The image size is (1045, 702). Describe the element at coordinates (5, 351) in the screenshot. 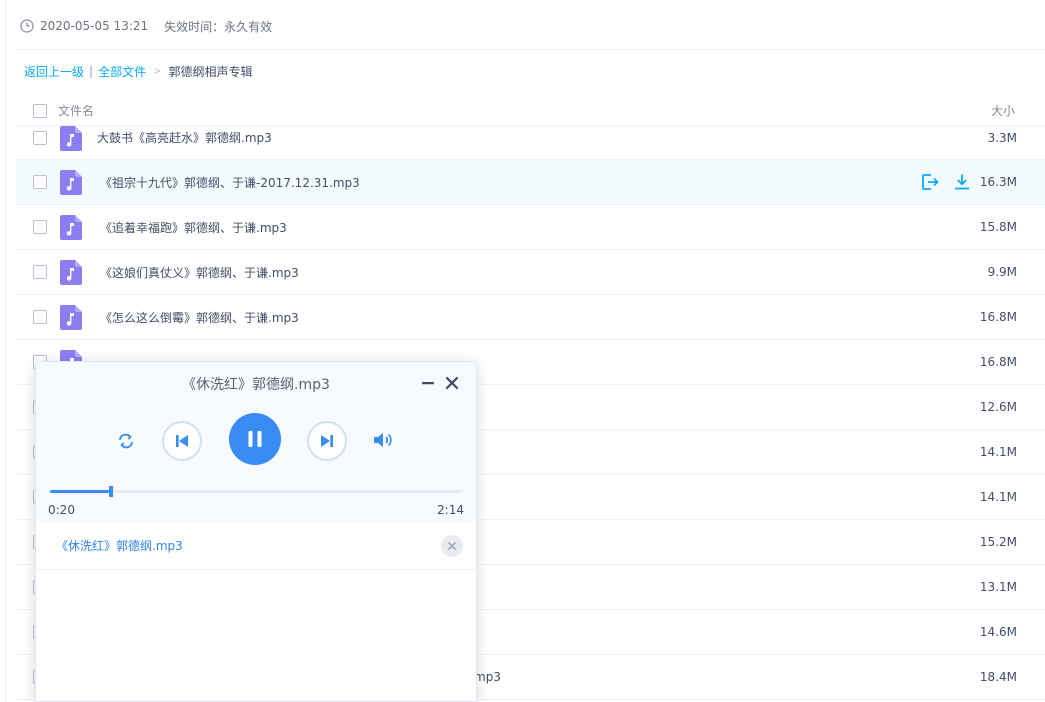

I see `page-left-border` at that location.